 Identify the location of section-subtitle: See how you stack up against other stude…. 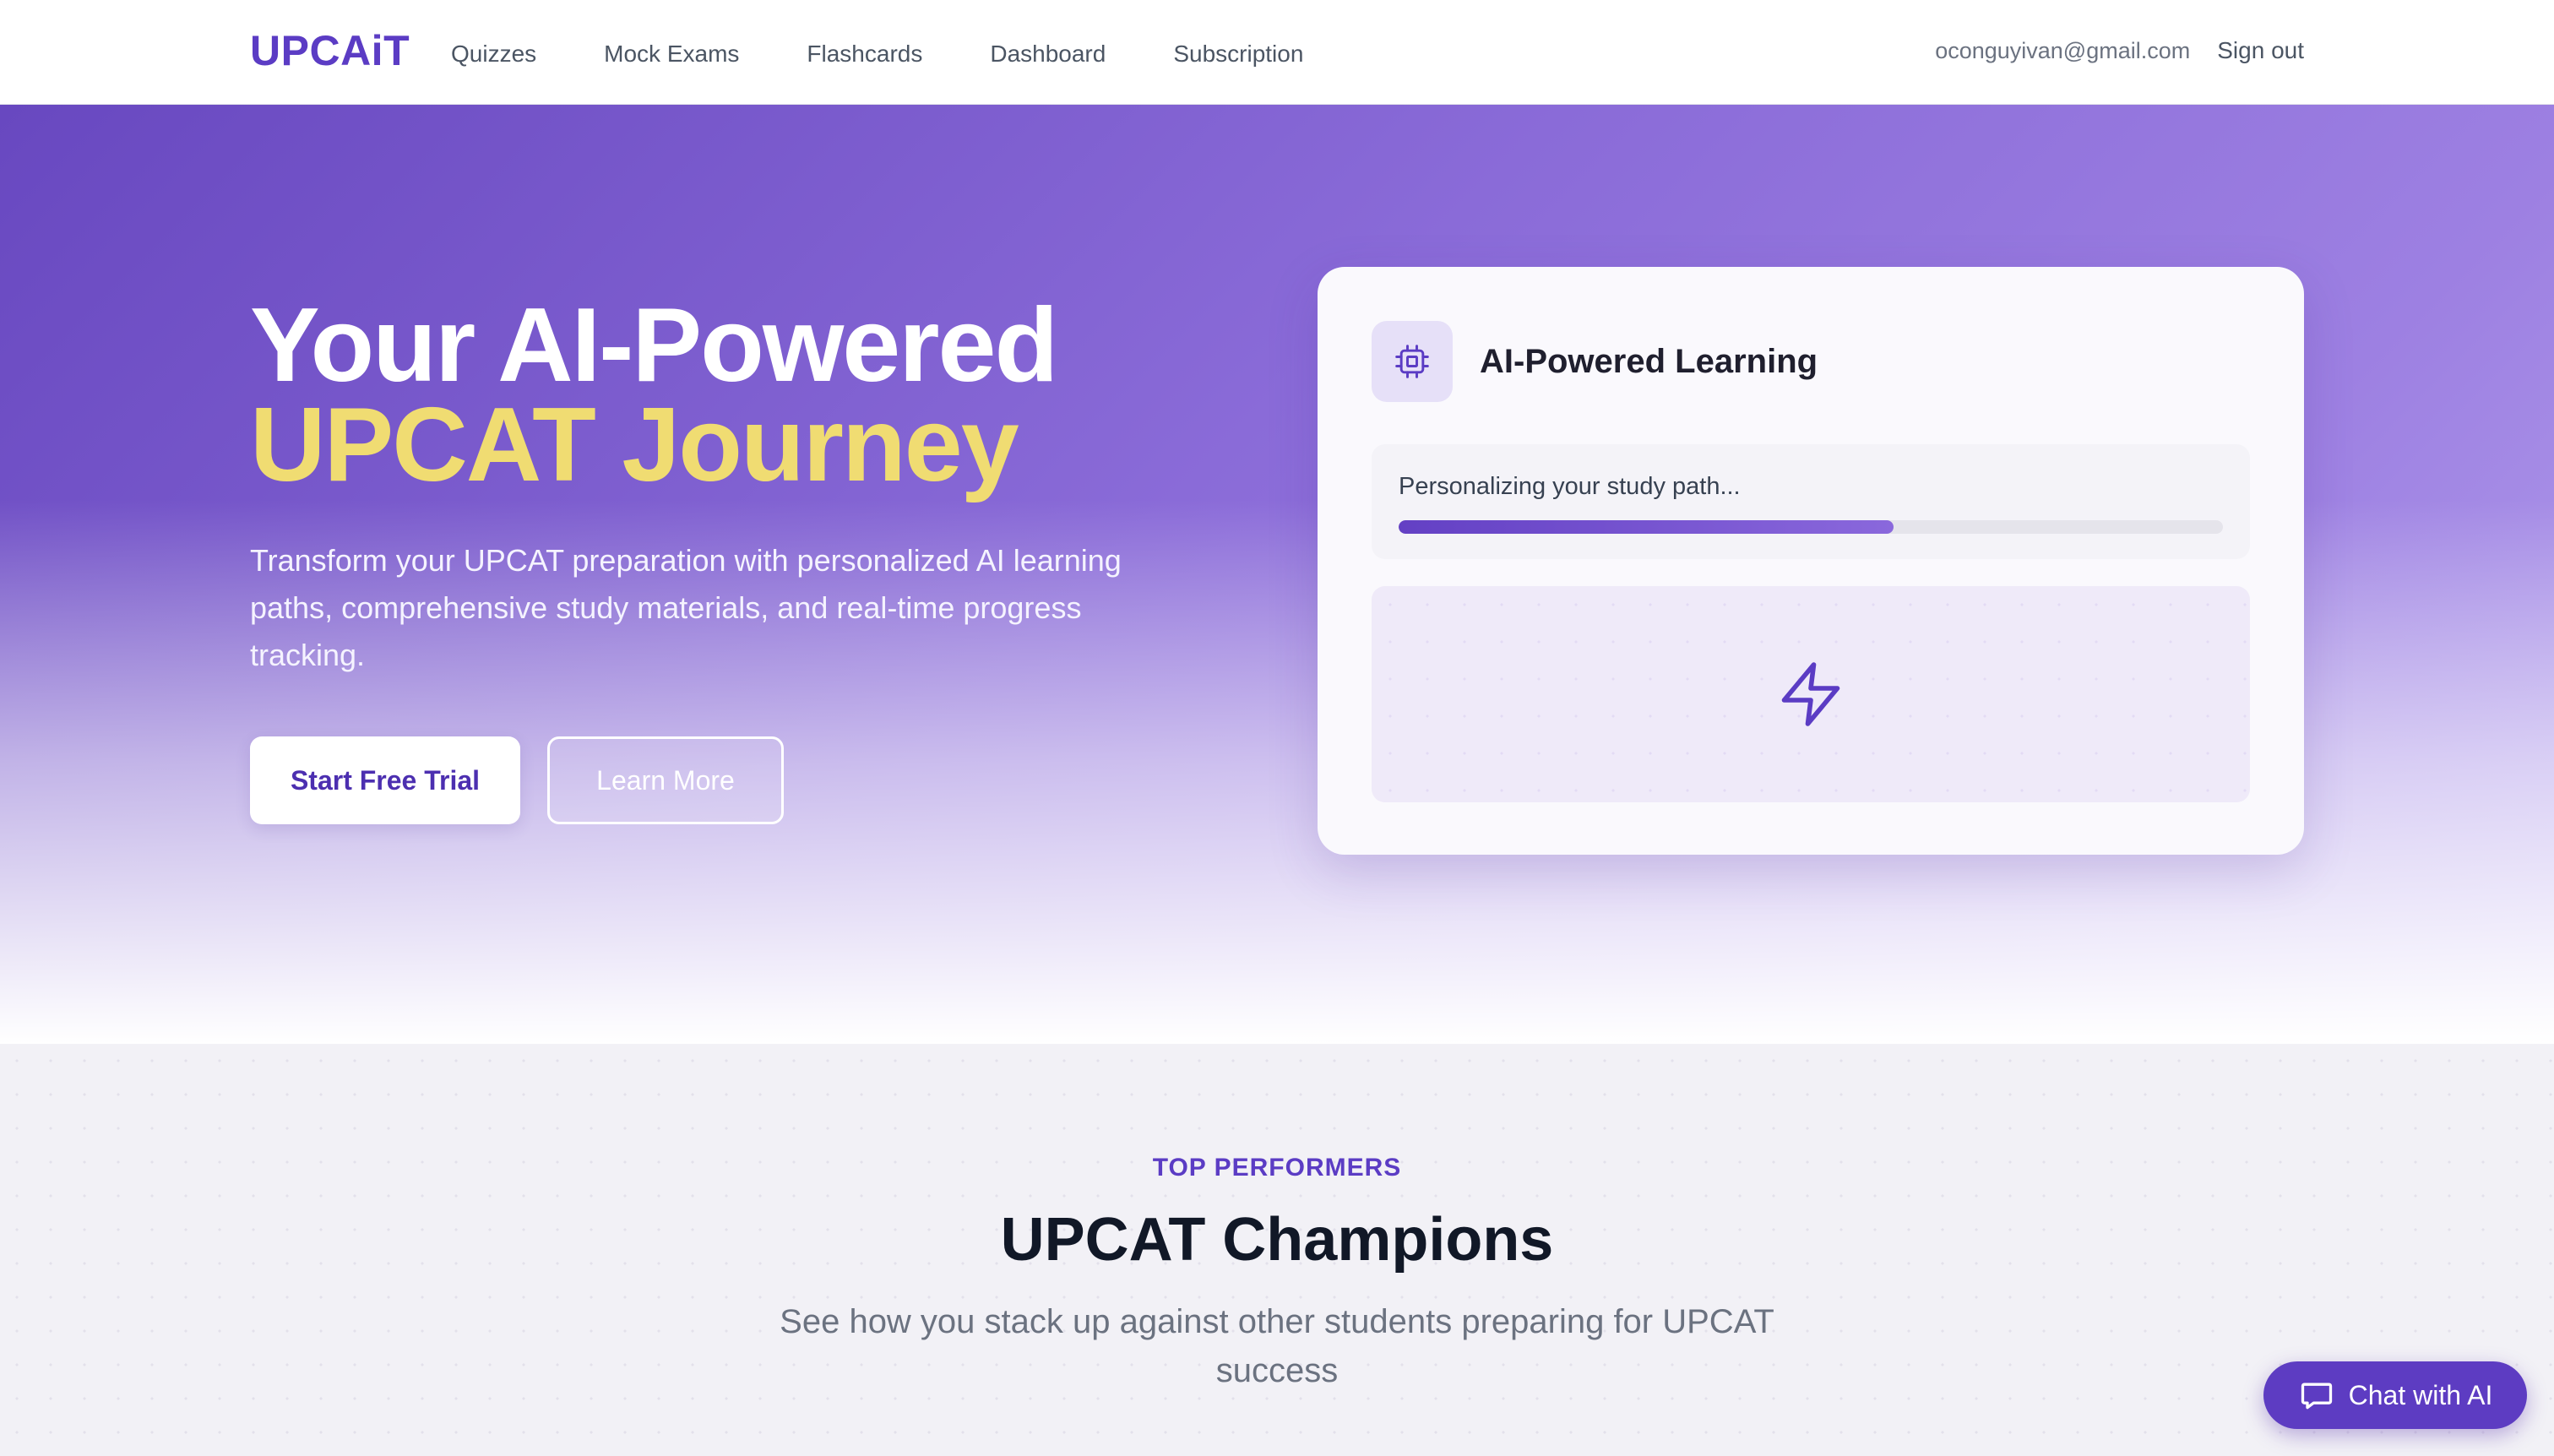
(1277, 1346).